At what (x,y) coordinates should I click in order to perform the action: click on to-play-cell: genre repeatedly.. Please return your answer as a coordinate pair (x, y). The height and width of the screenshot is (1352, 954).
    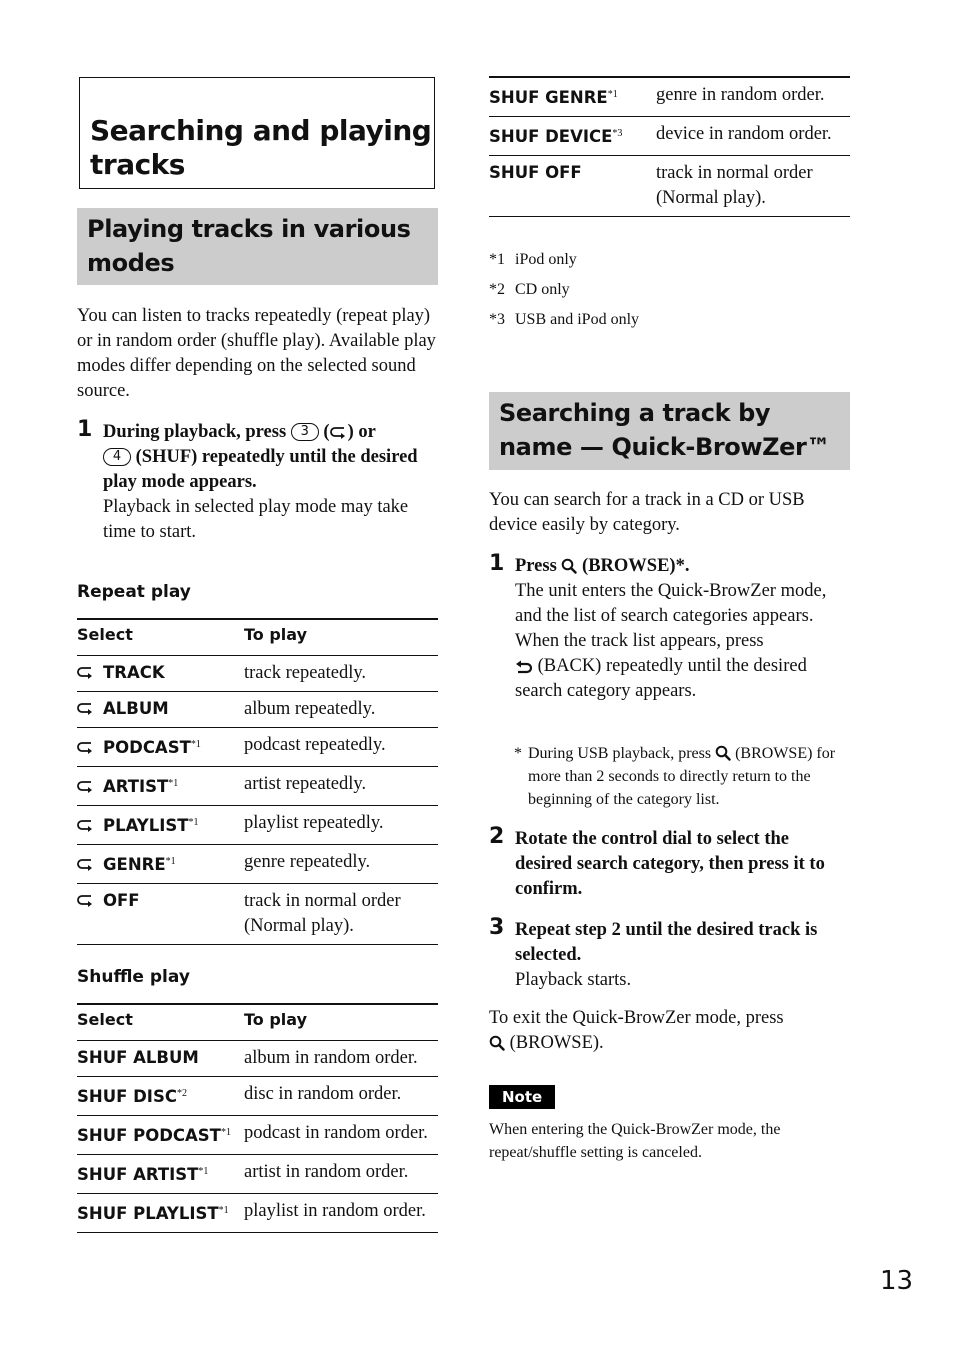
    Looking at the image, I should click on (307, 862).